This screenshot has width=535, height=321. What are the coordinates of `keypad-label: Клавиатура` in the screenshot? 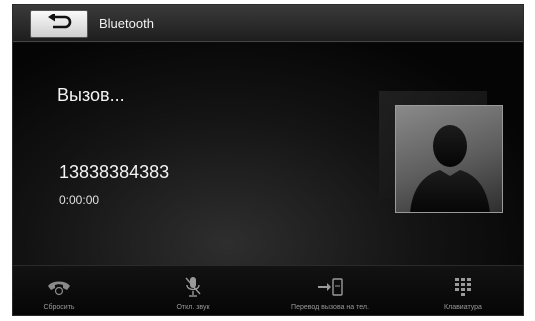 It's located at (463, 307).